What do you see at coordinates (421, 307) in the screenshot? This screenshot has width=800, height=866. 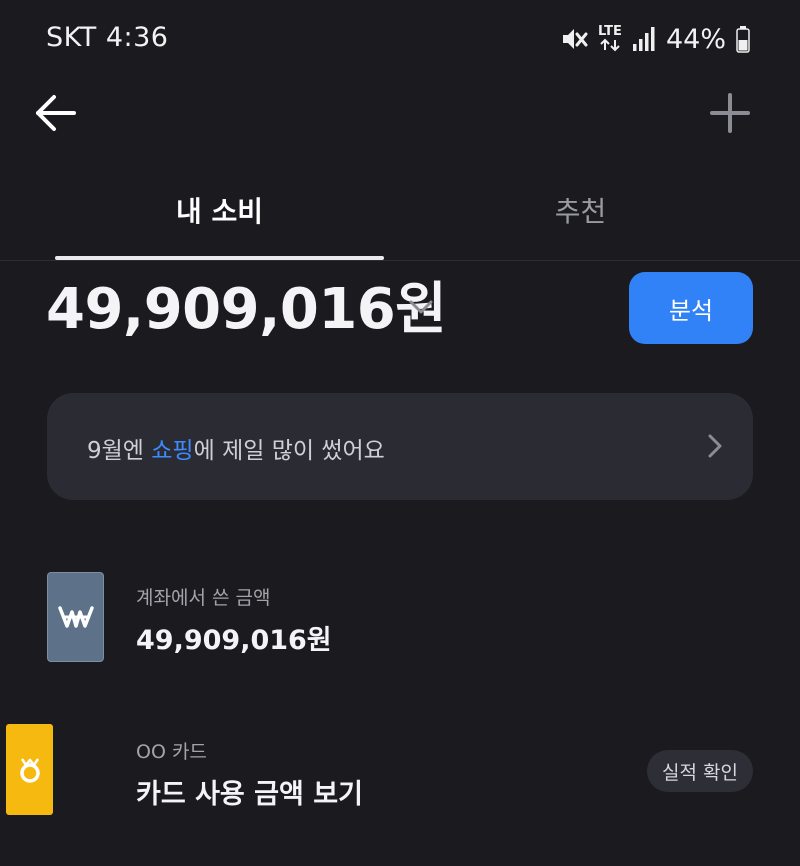 I see `chevron-down-icon` at bounding box center [421, 307].